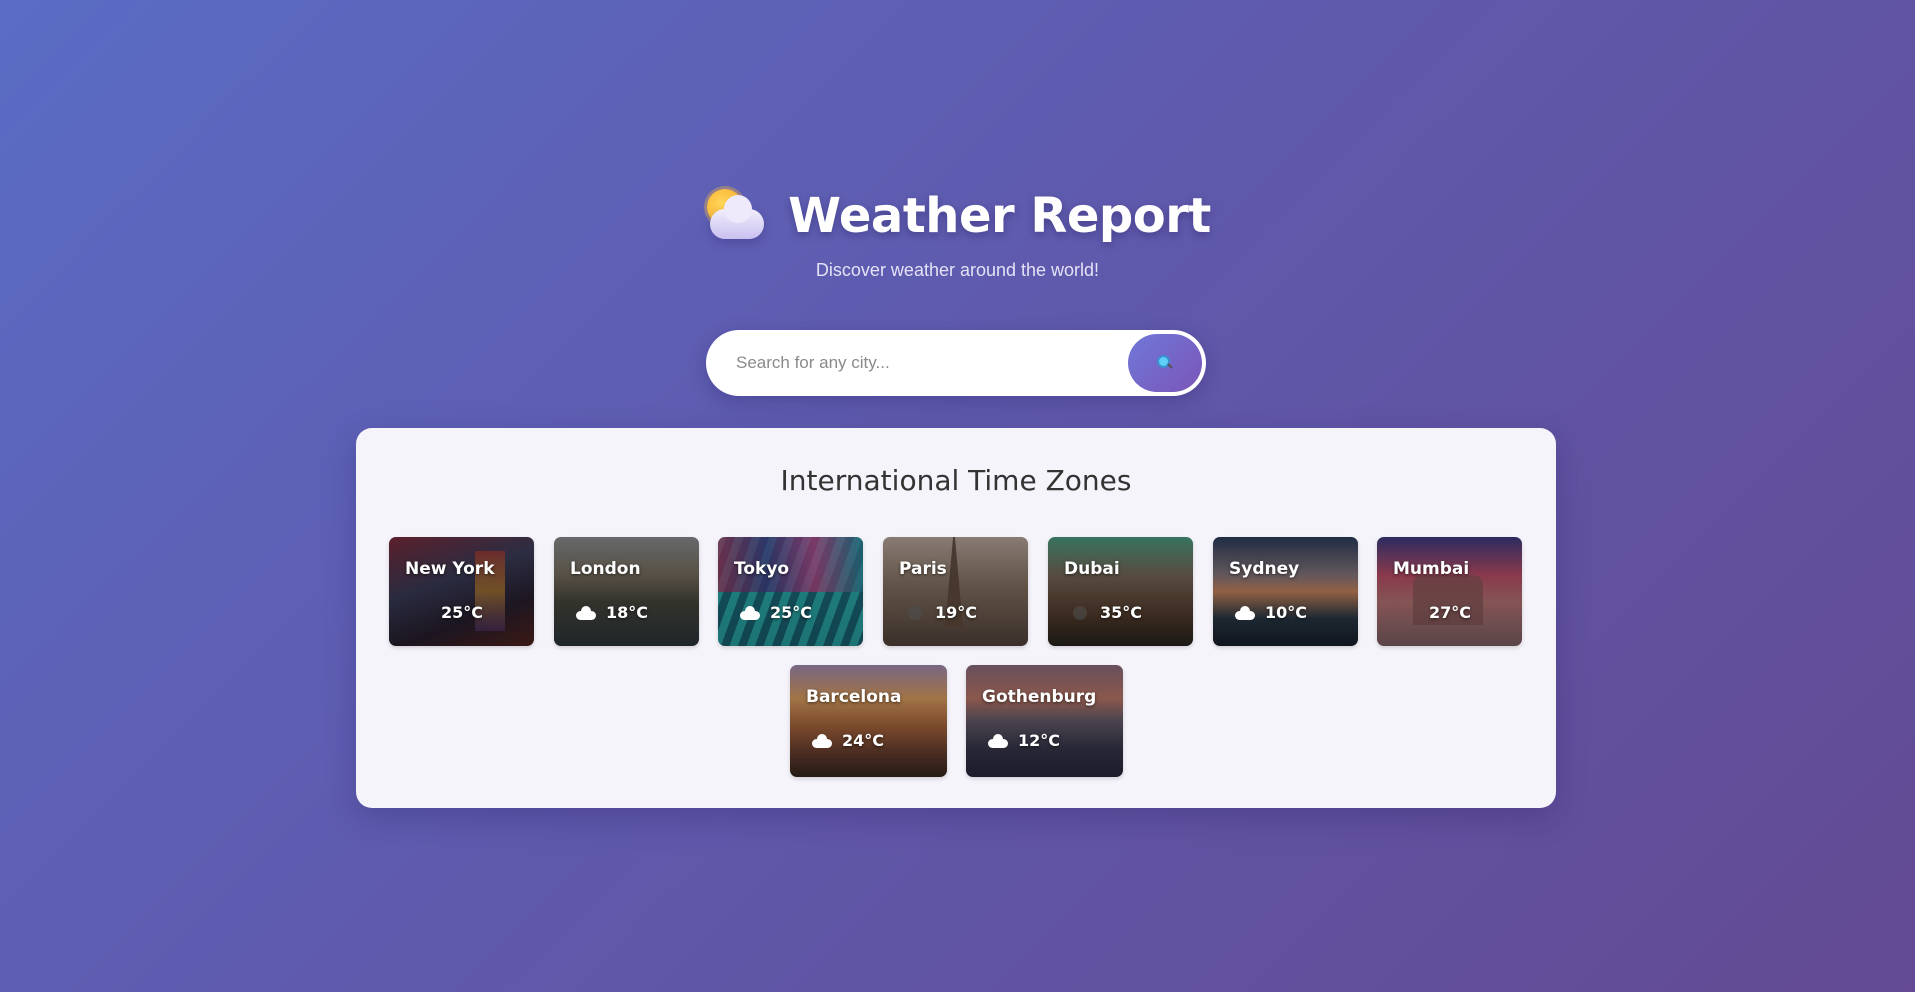 The image size is (1915, 992). I want to click on city-card-paris: Paris 19°C, so click(955, 591).